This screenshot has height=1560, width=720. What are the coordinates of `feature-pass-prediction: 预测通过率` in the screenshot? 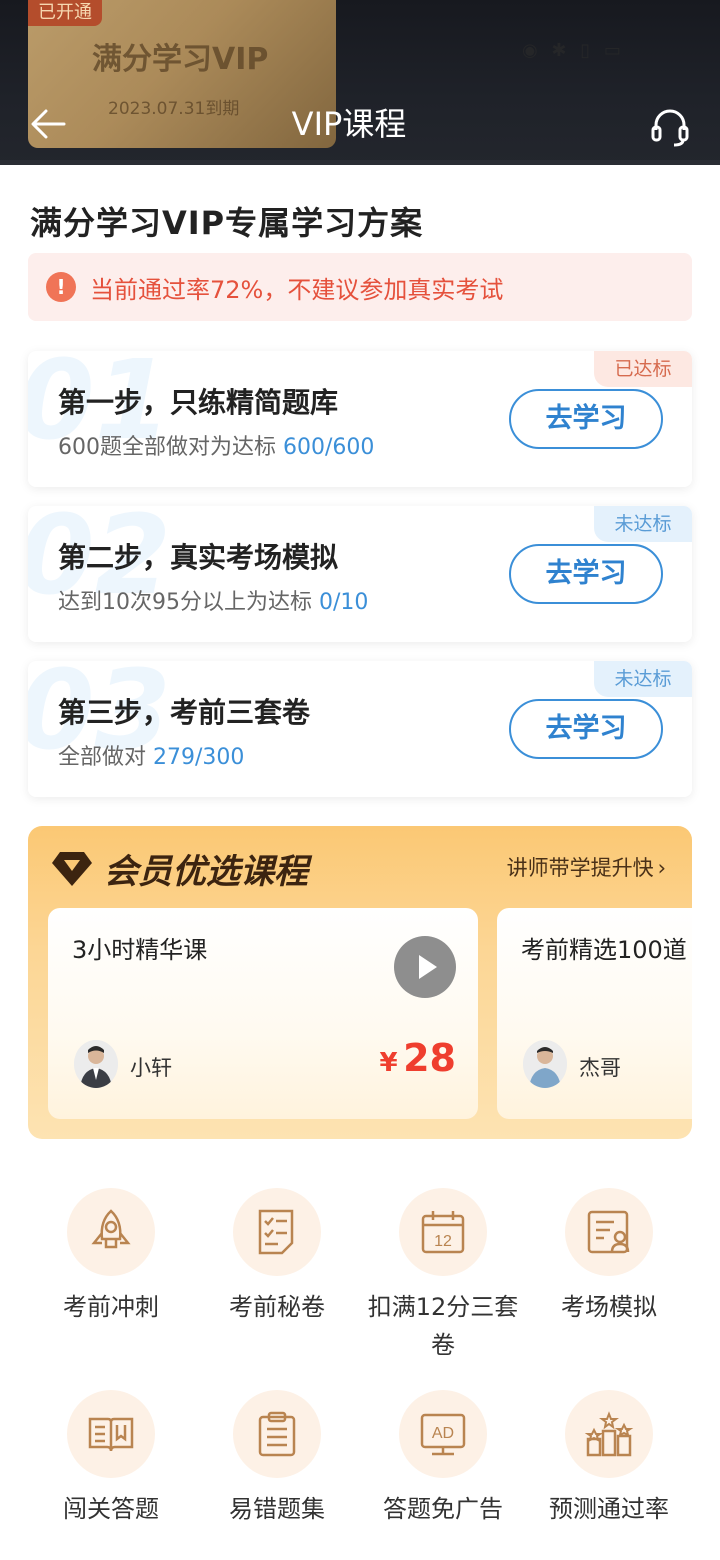 It's located at (609, 1459).